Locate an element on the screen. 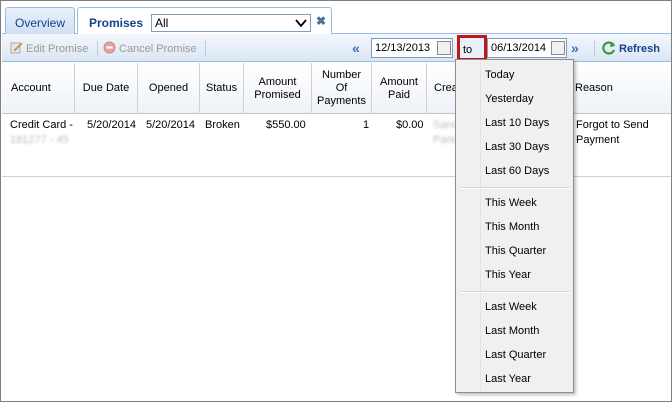 The height and width of the screenshot is (402, 672). column-header-number-of-payments: Number Of Payments is located at coordinates (342, 88).